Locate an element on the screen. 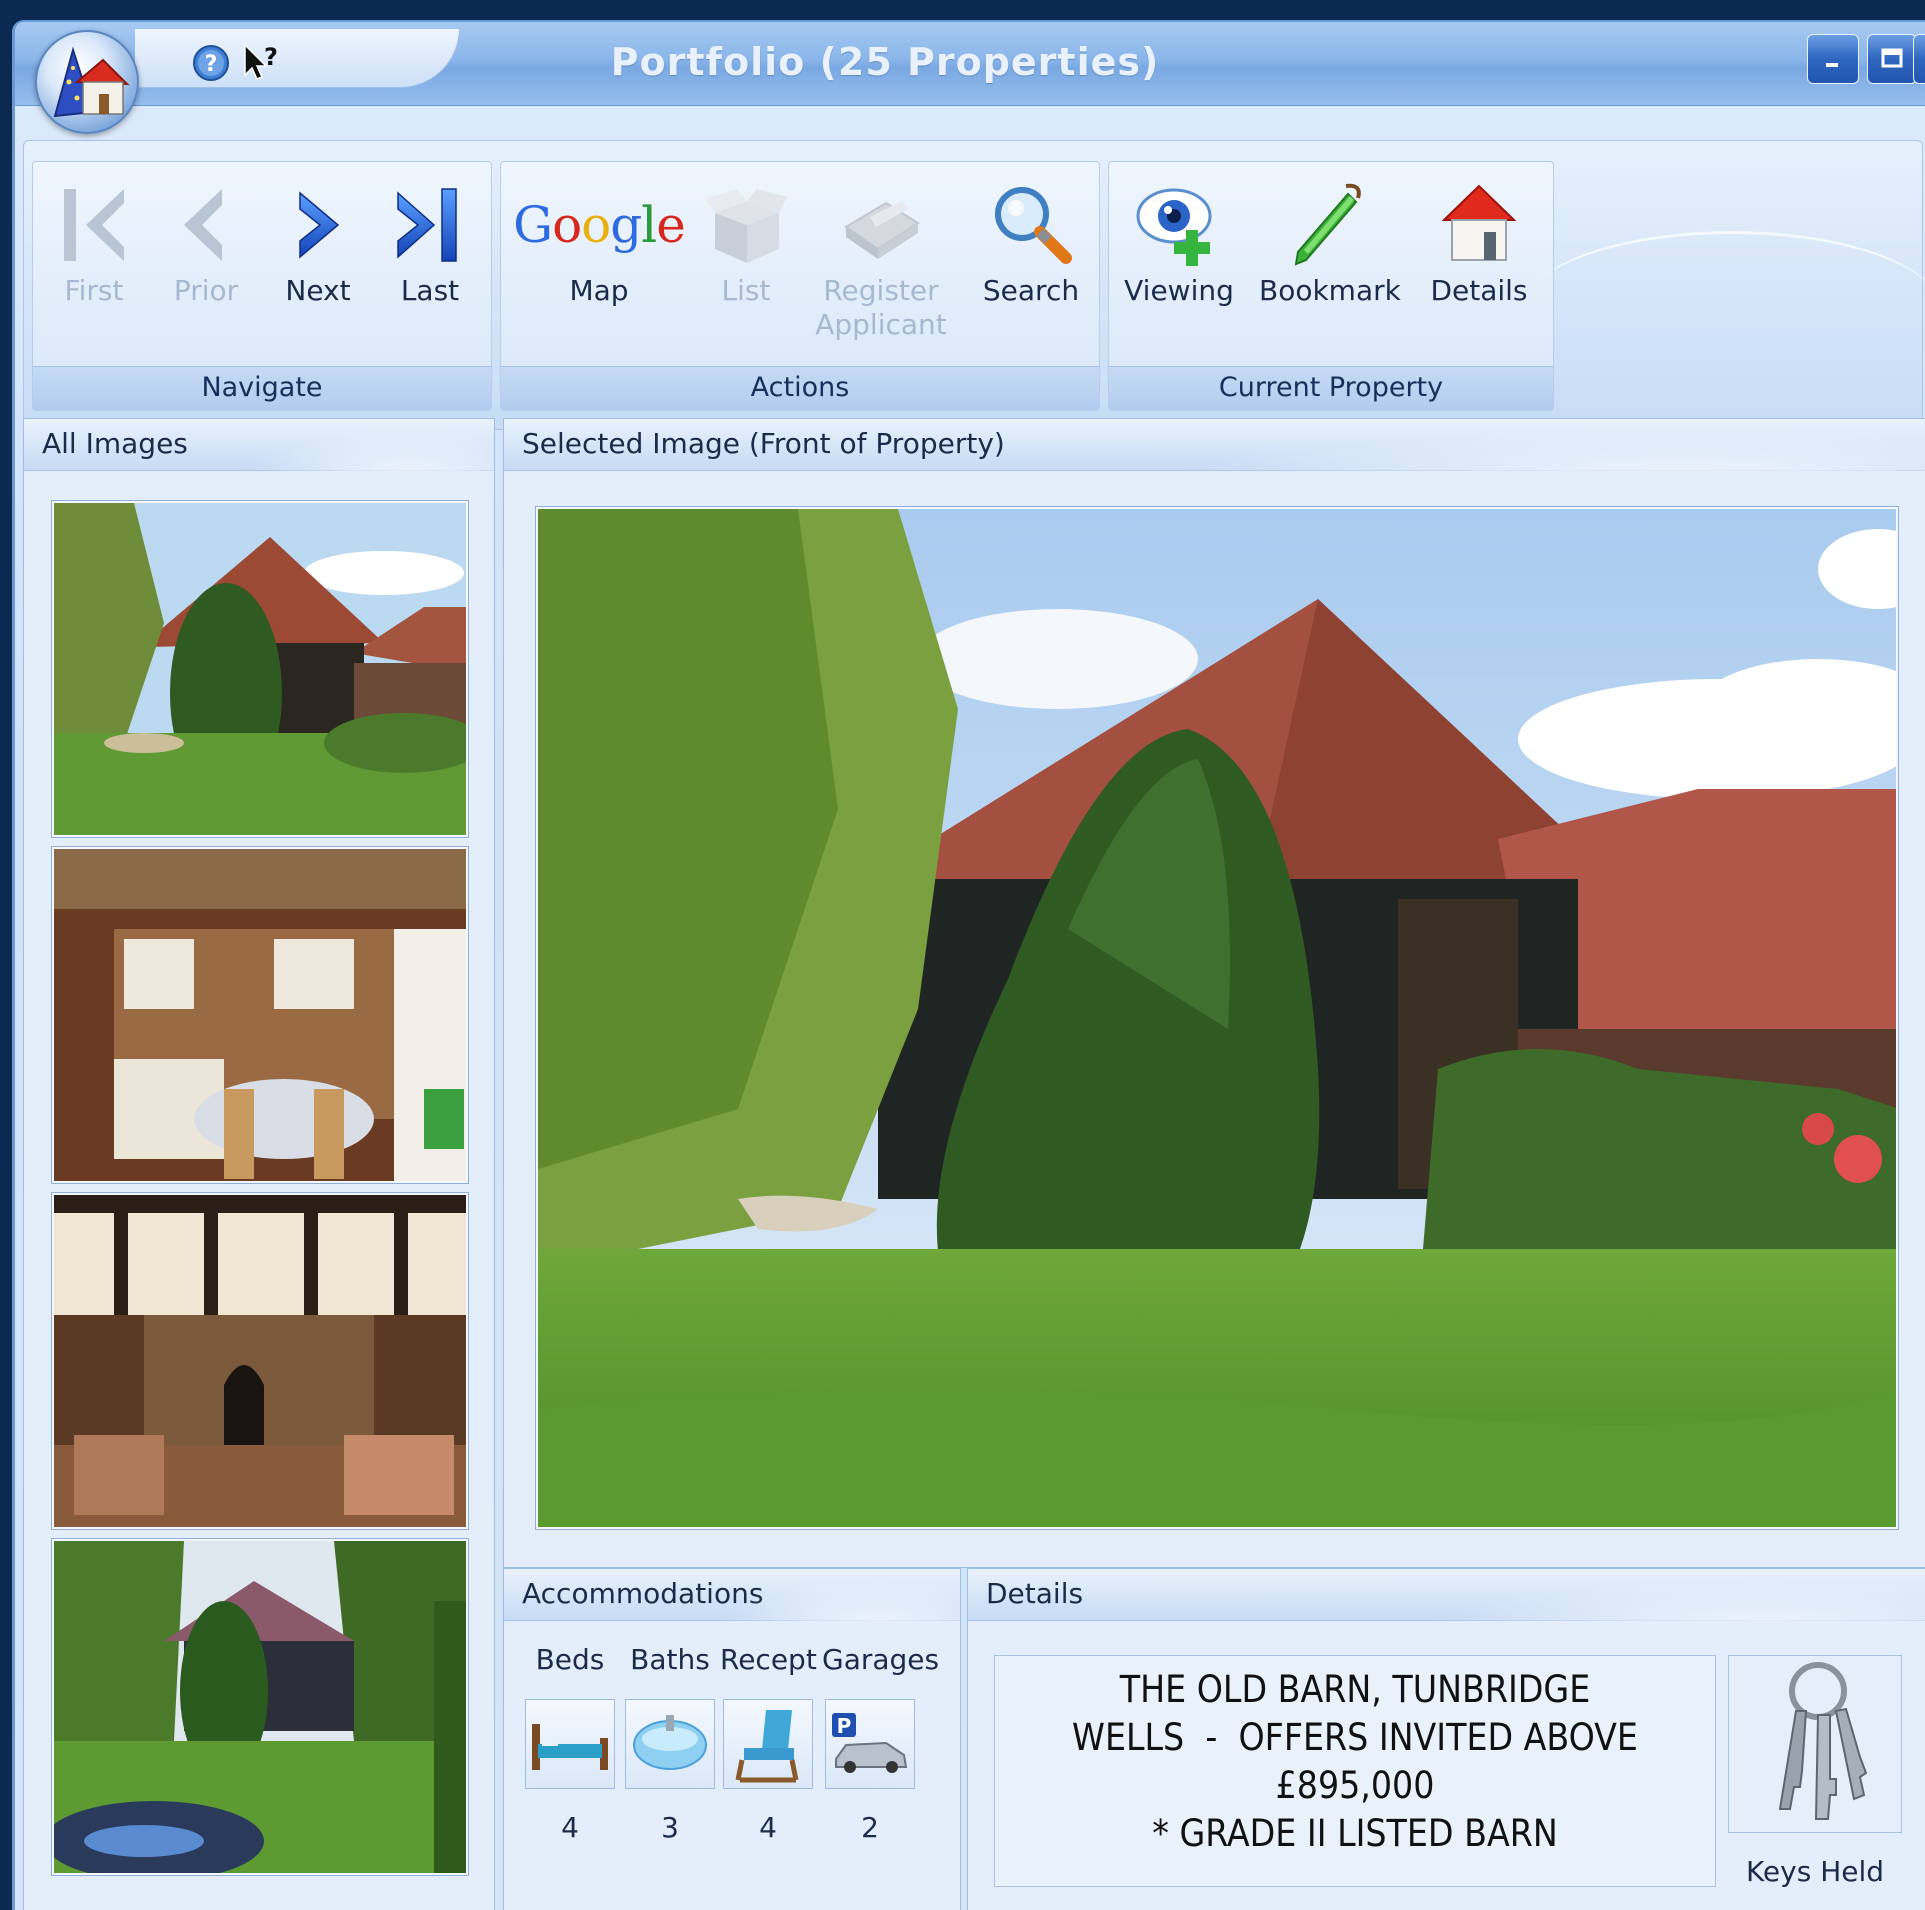 This screenshot has height=1910, width=1925. title-bar: ? ? Portfolio (25 Properties) is located at coordinates (970, 64).